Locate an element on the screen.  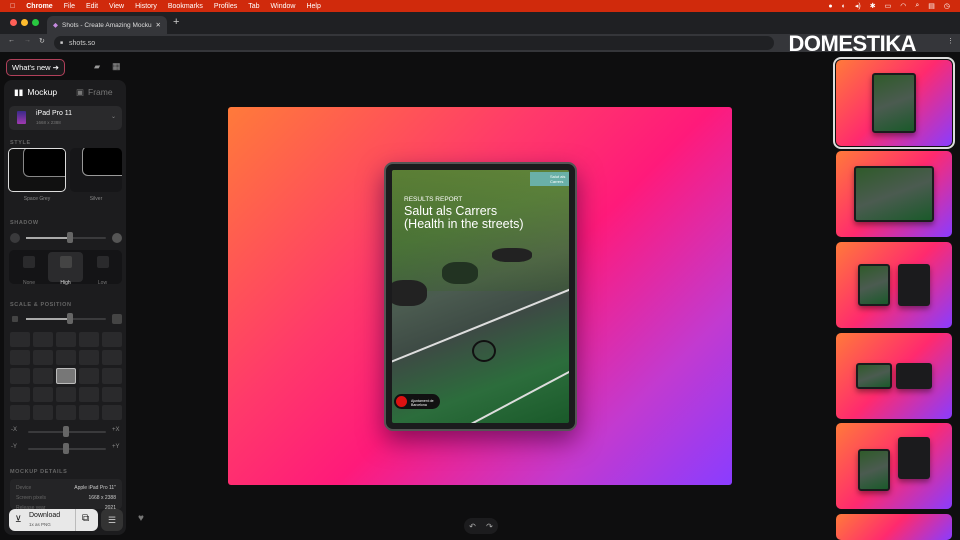
url-text: shots.so is located at coordinates (82, 43).